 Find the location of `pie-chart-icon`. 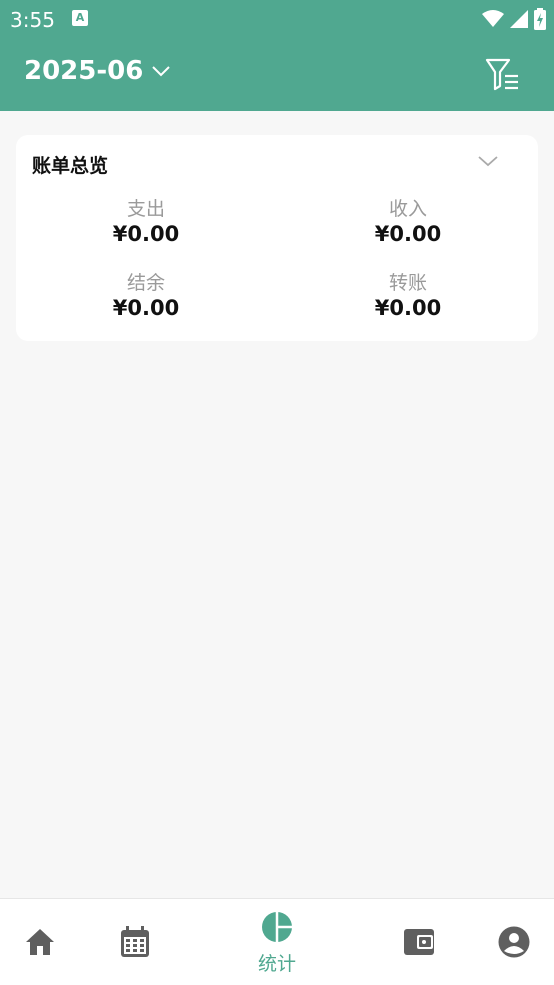

pie-chart-icon is located at coordinates (277, 927).